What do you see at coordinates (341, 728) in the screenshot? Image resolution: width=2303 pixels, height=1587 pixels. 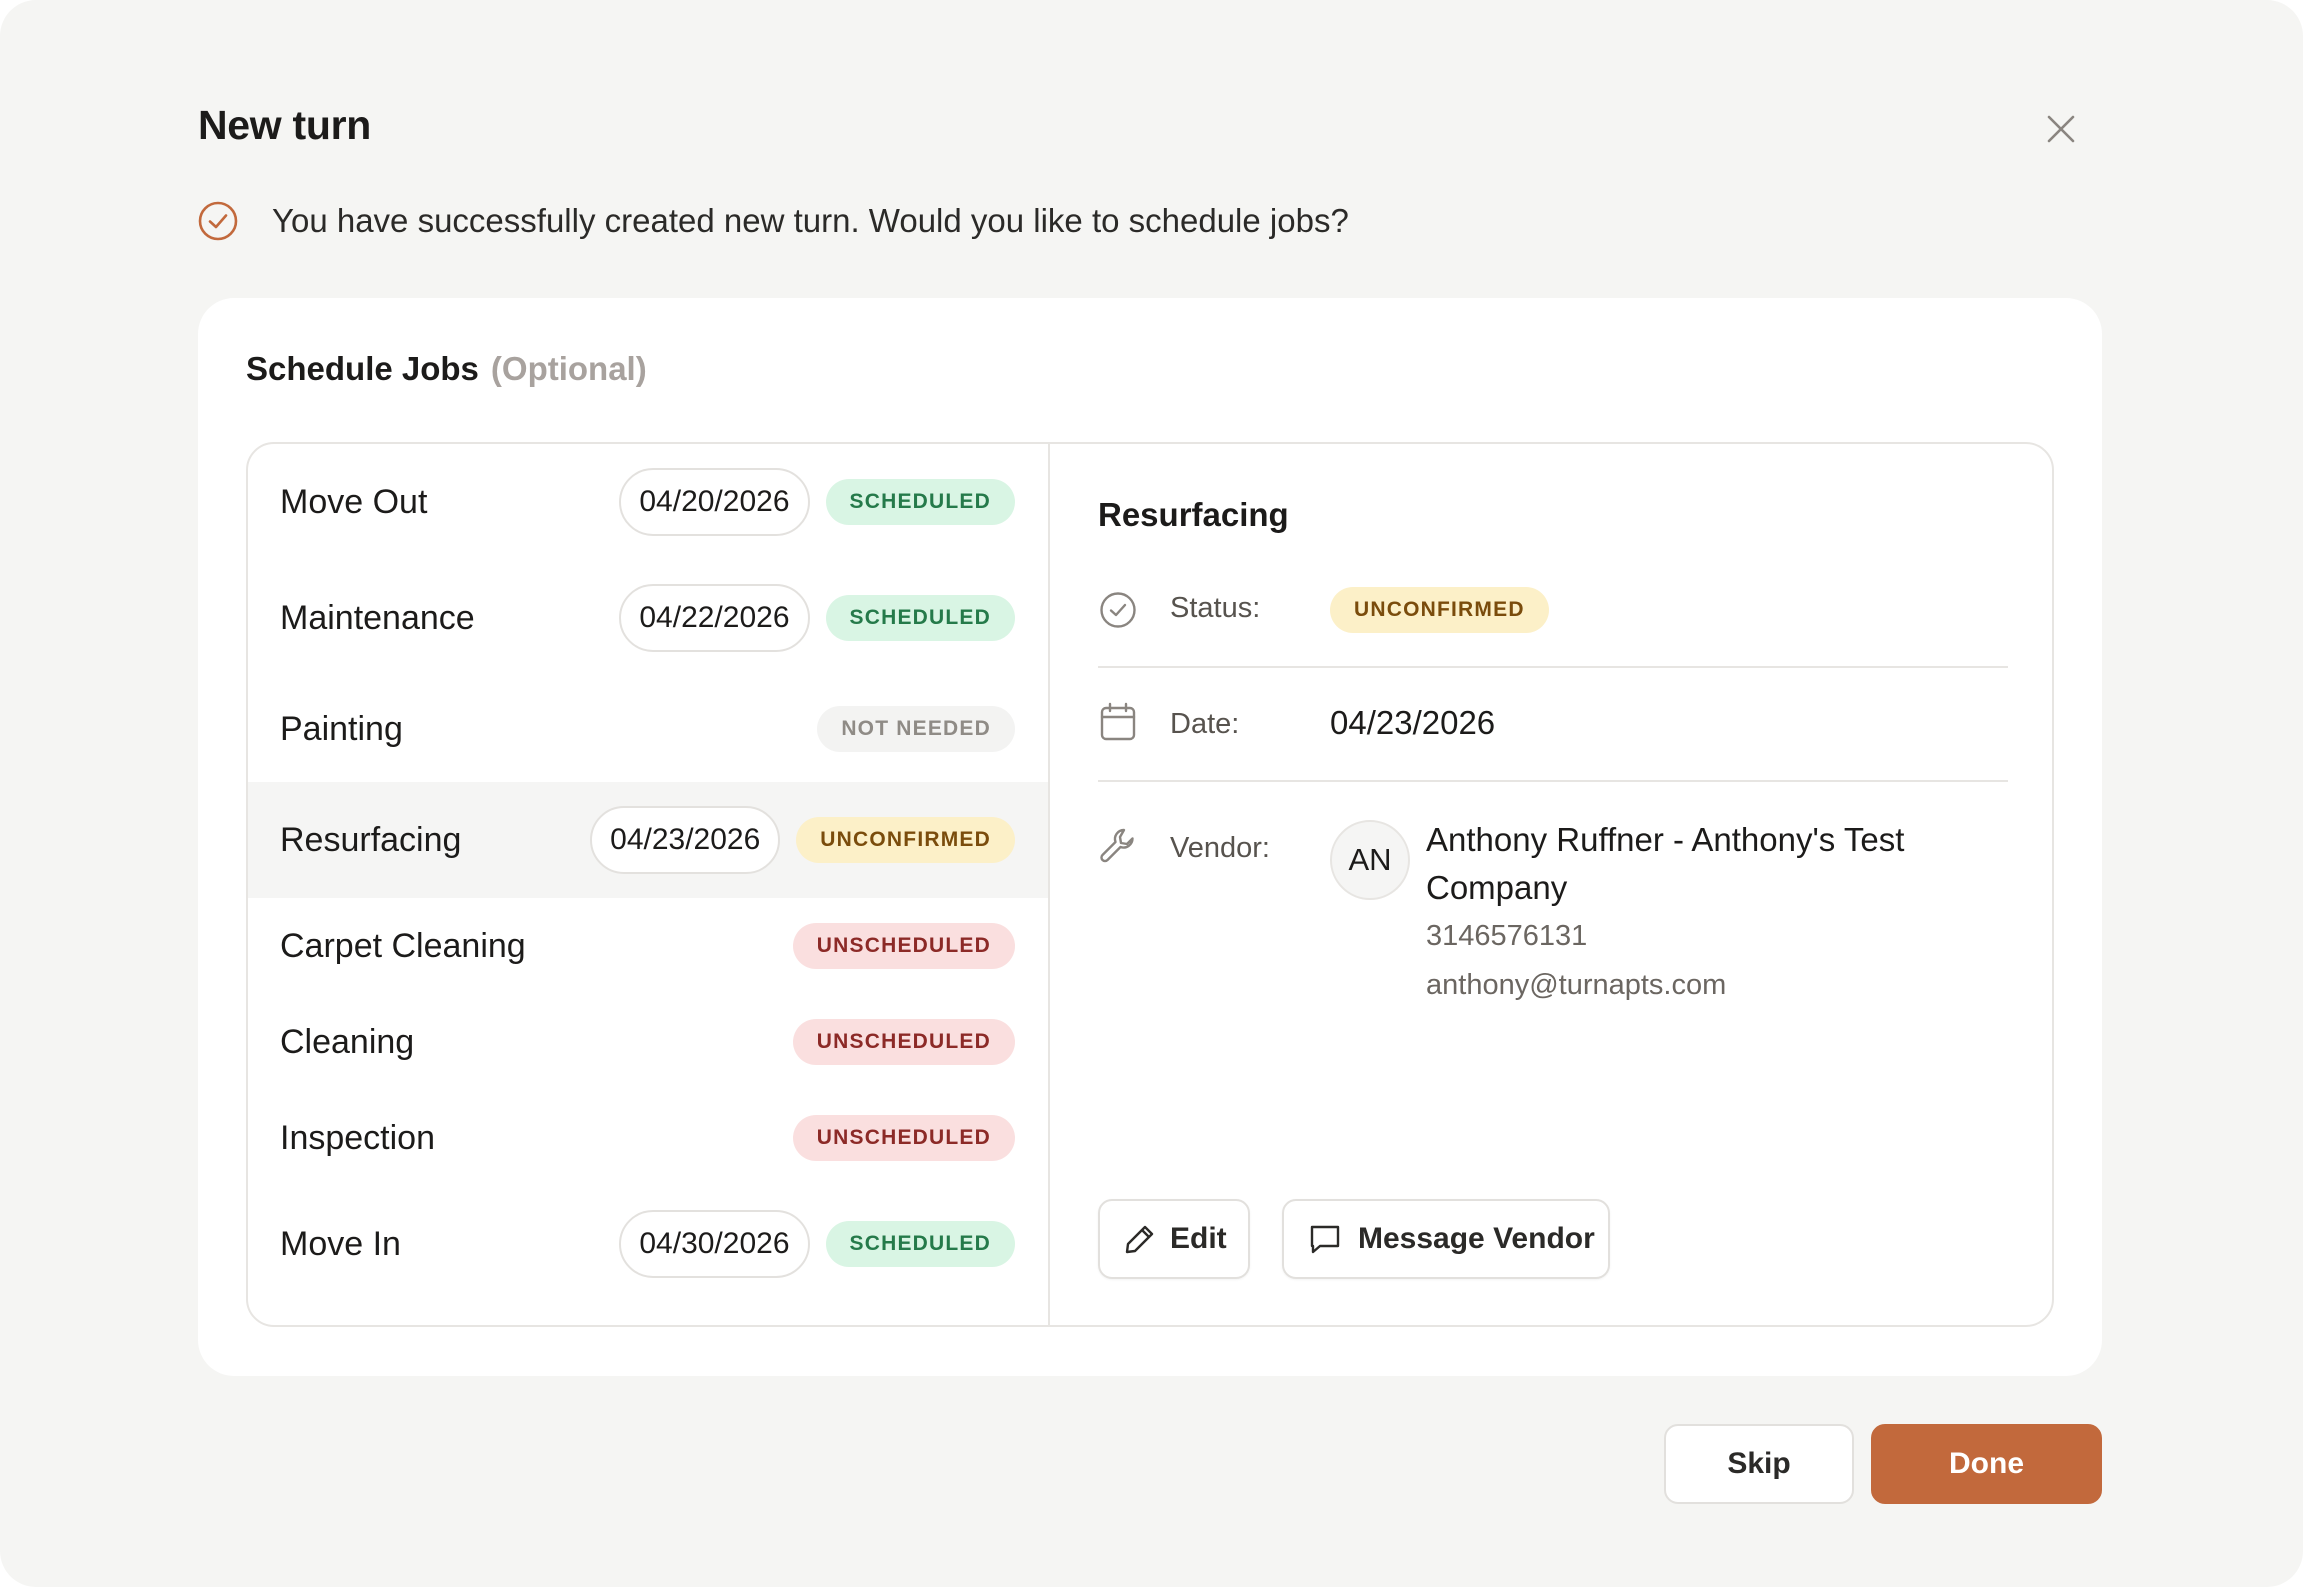 I see `job-name: Painting` at bounding box center [341, 728].